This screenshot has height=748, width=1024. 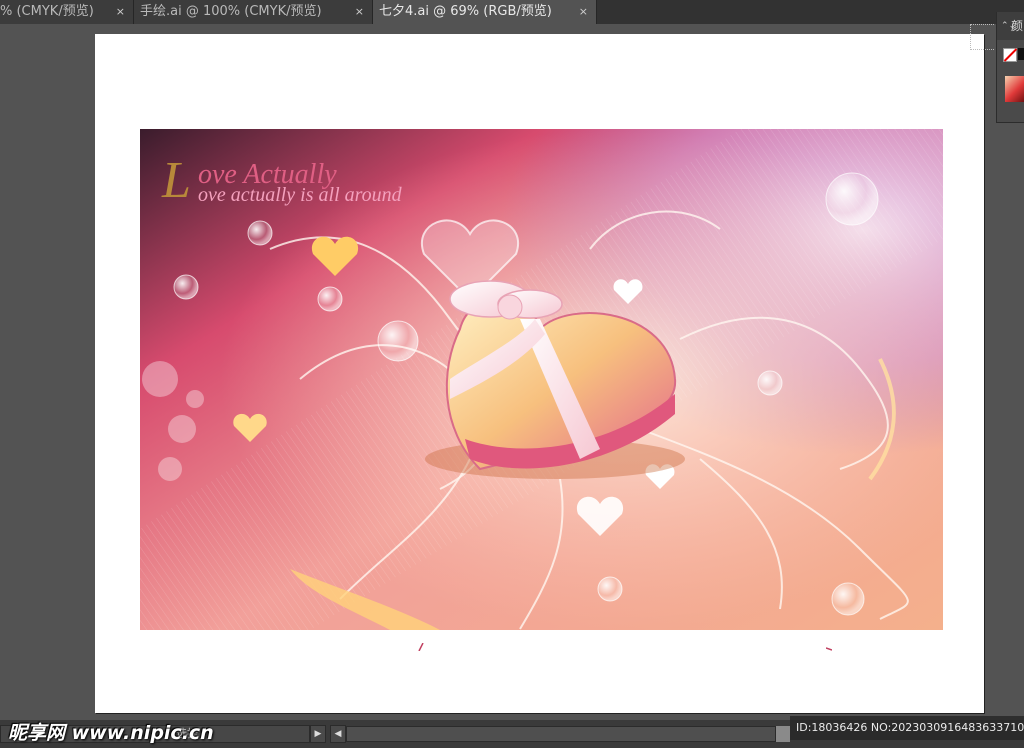 I want to click on tab-document-2: 手绘.ai @ 100% (CMYK/预览) ×, so click(x=253, y=12).